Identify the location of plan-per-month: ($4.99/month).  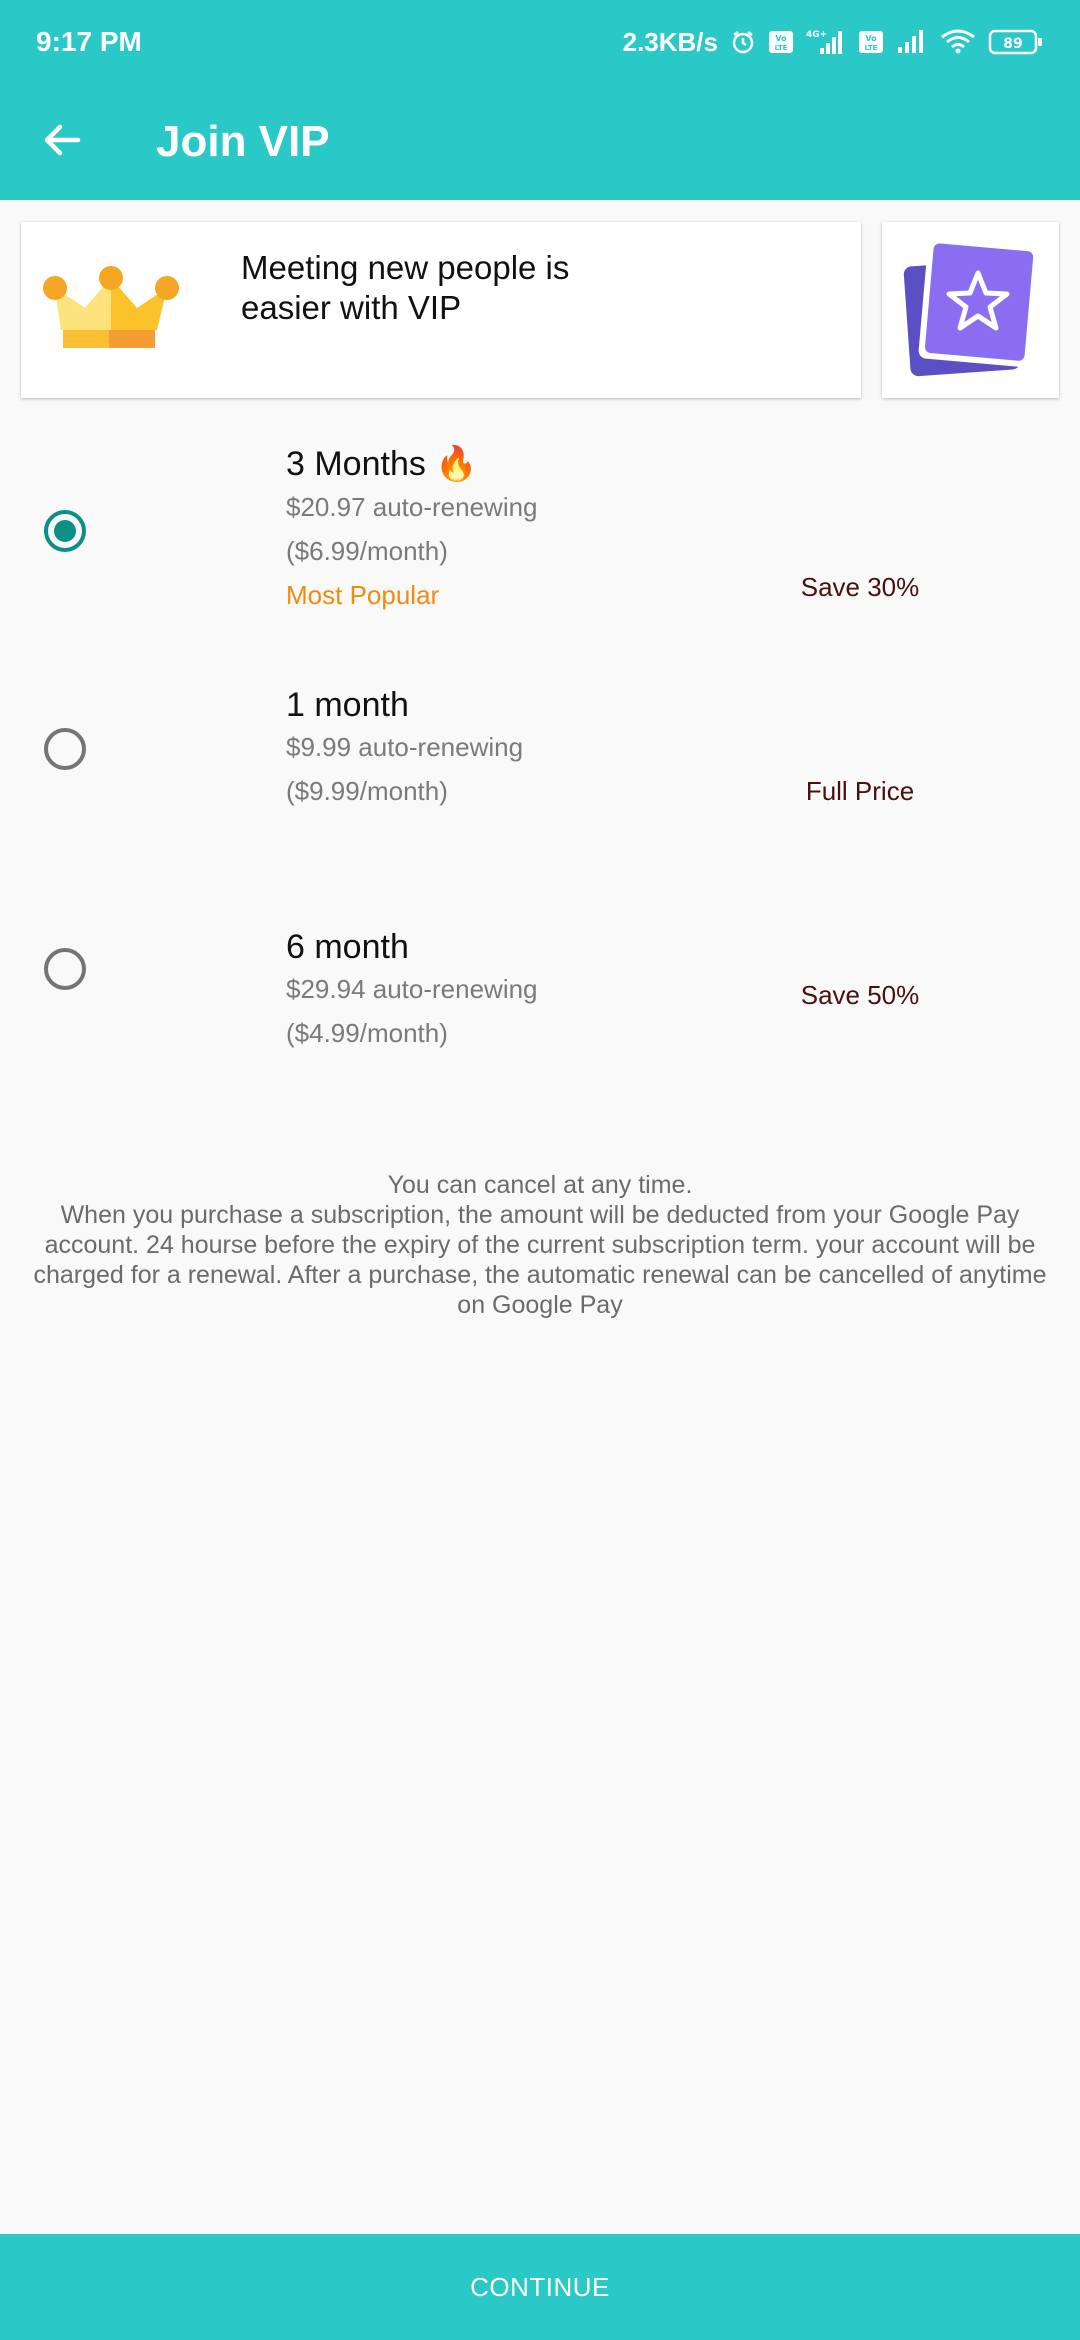
(367, 1033).